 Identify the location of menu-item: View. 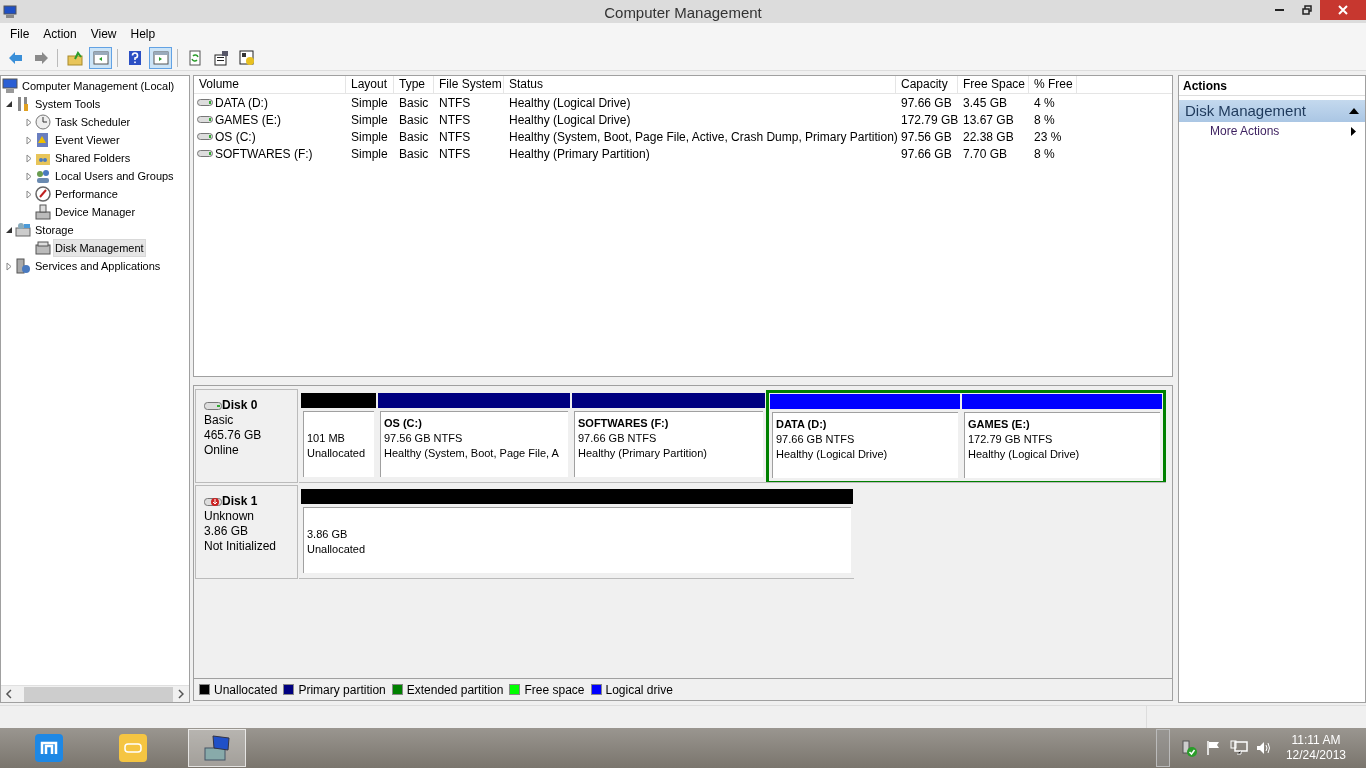
(103, 34).